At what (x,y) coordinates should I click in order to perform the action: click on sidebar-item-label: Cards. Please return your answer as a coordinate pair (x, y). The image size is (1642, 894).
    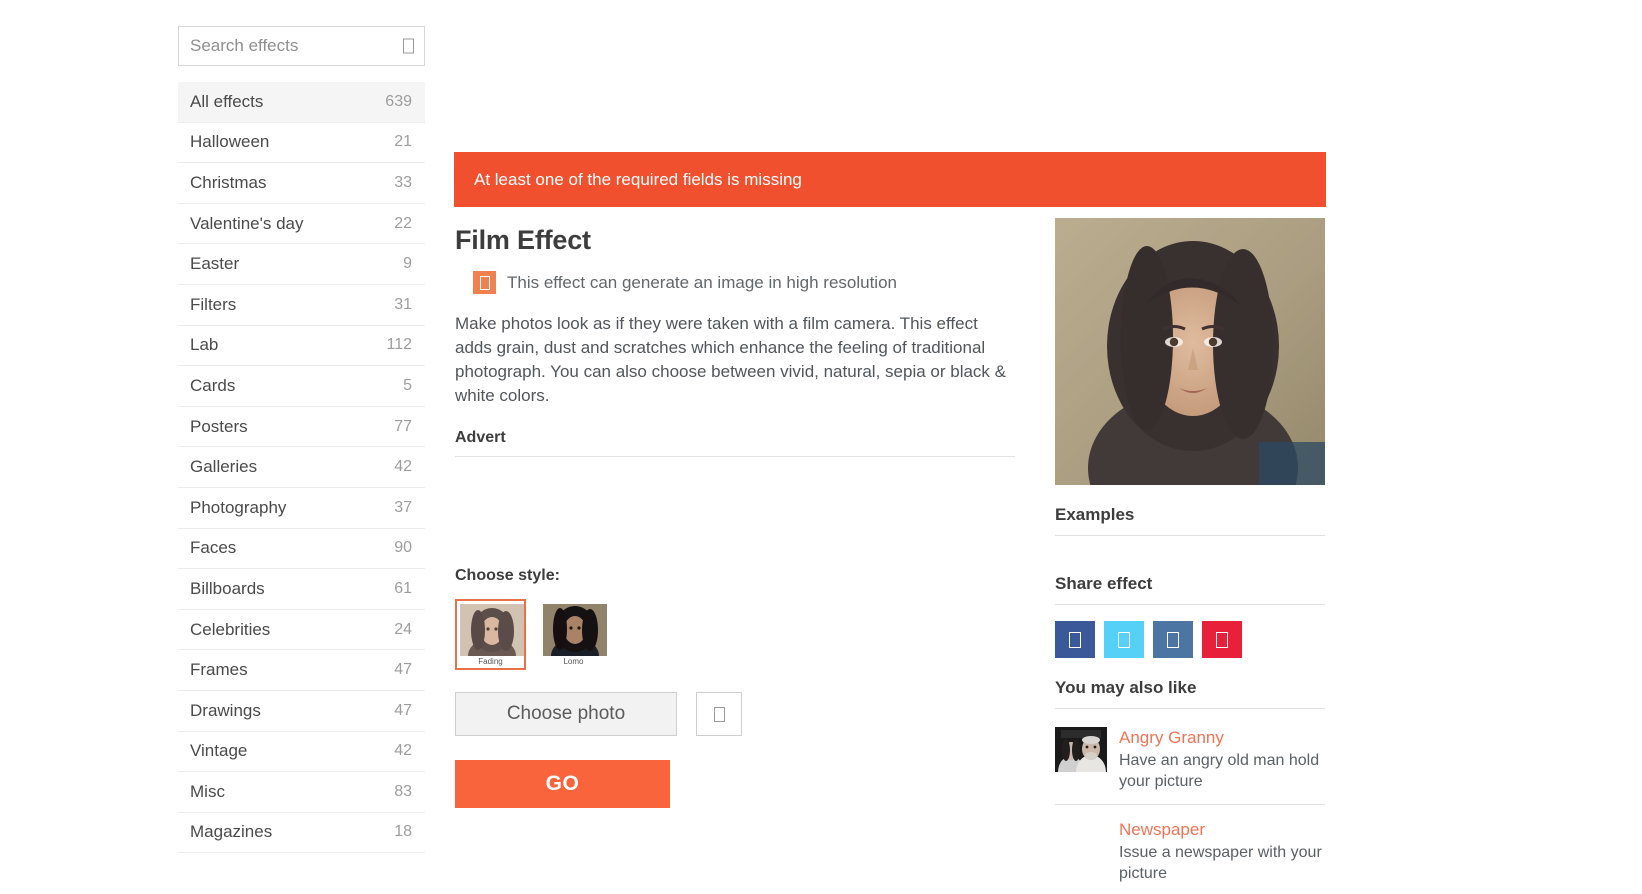
    Looking at the image, I should click on (213, 385).